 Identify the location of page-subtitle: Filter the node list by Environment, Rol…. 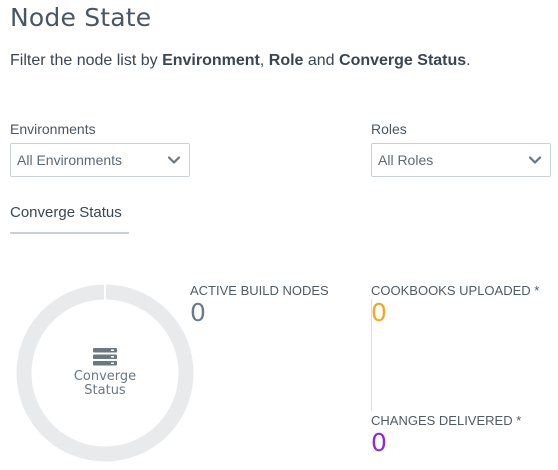
(240, 61).